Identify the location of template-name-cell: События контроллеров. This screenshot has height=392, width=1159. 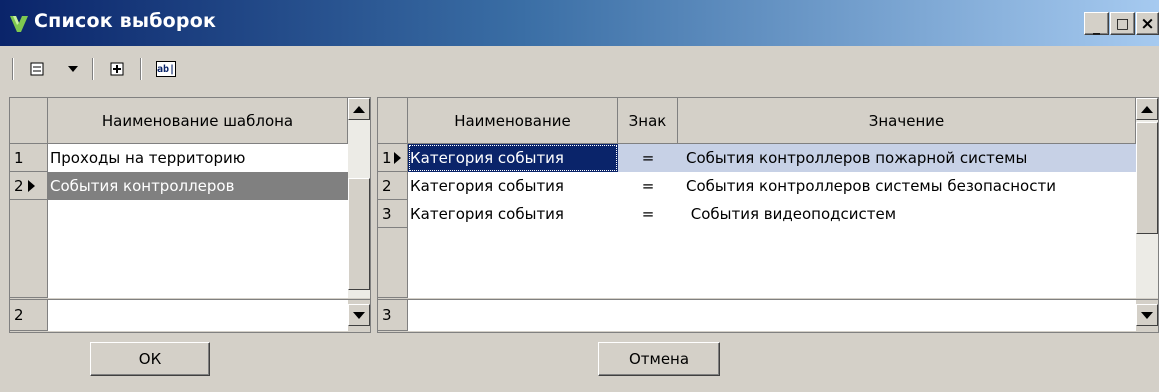
(198, 186).